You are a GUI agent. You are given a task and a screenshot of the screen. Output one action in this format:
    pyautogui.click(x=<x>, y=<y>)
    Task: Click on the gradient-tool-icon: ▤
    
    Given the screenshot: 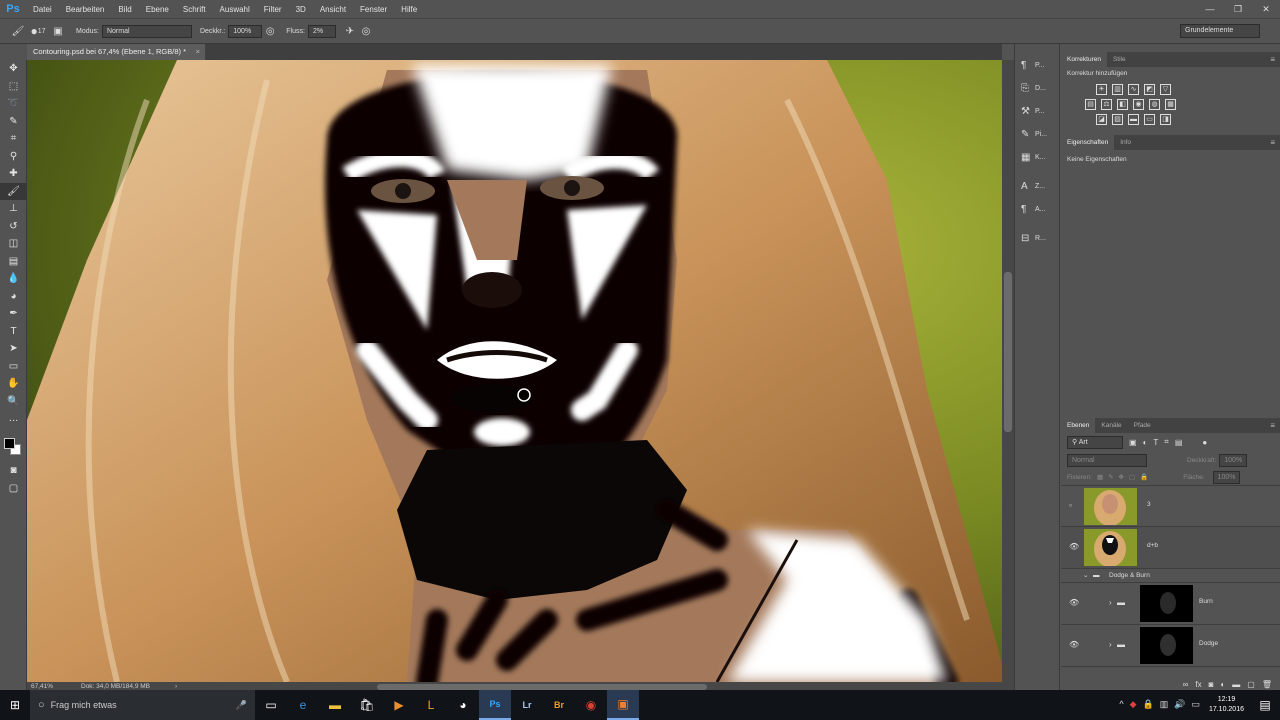 What is the action you would take?
    pyautogui.click(x=13, y=262)
    